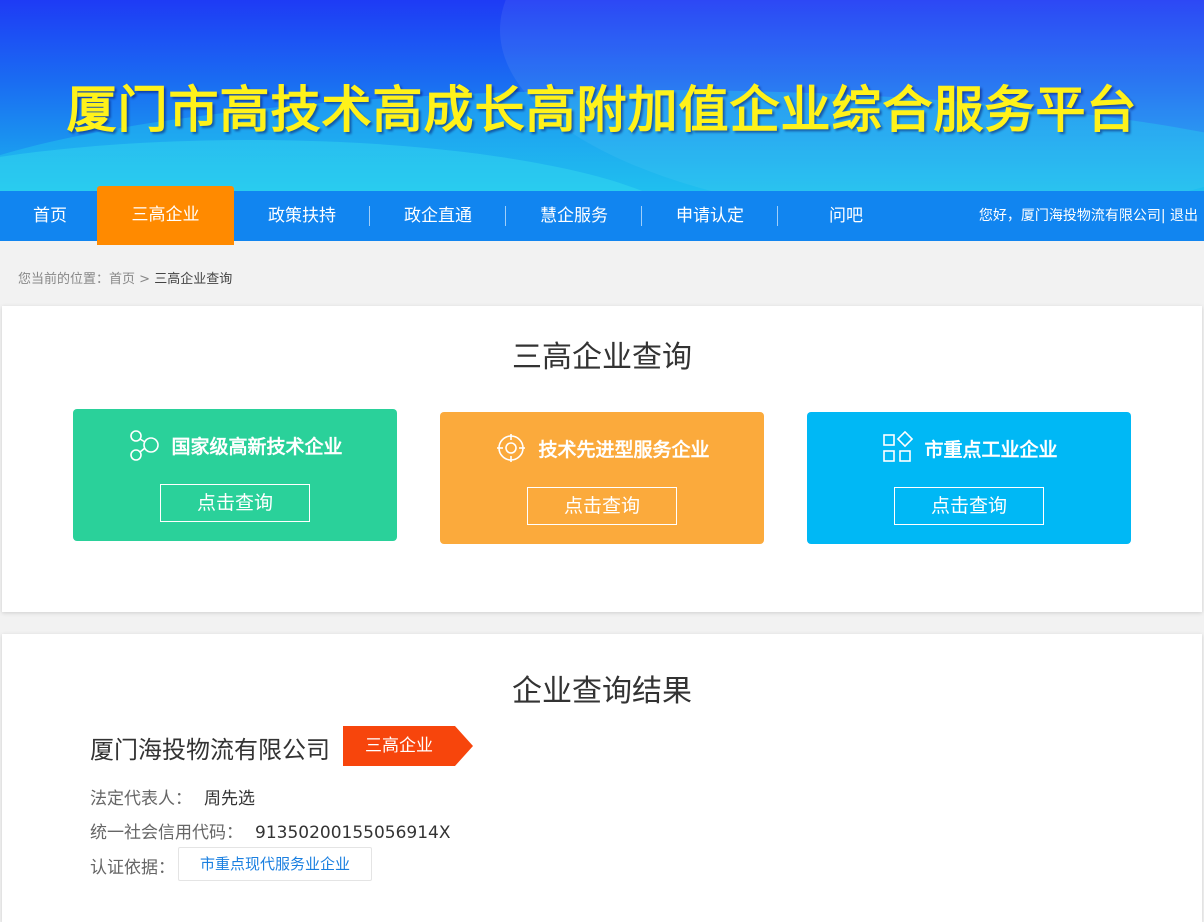  I want to click on molecule-icon, so click(145, 445).